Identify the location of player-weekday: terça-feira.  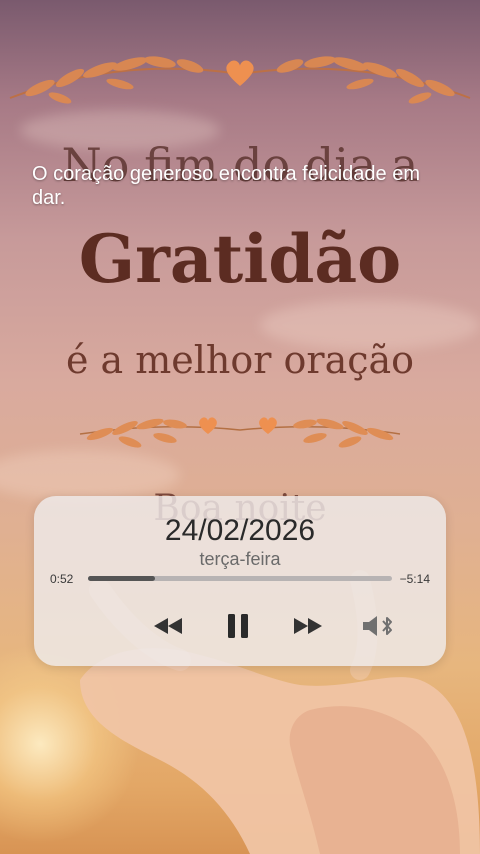
(240, 559).